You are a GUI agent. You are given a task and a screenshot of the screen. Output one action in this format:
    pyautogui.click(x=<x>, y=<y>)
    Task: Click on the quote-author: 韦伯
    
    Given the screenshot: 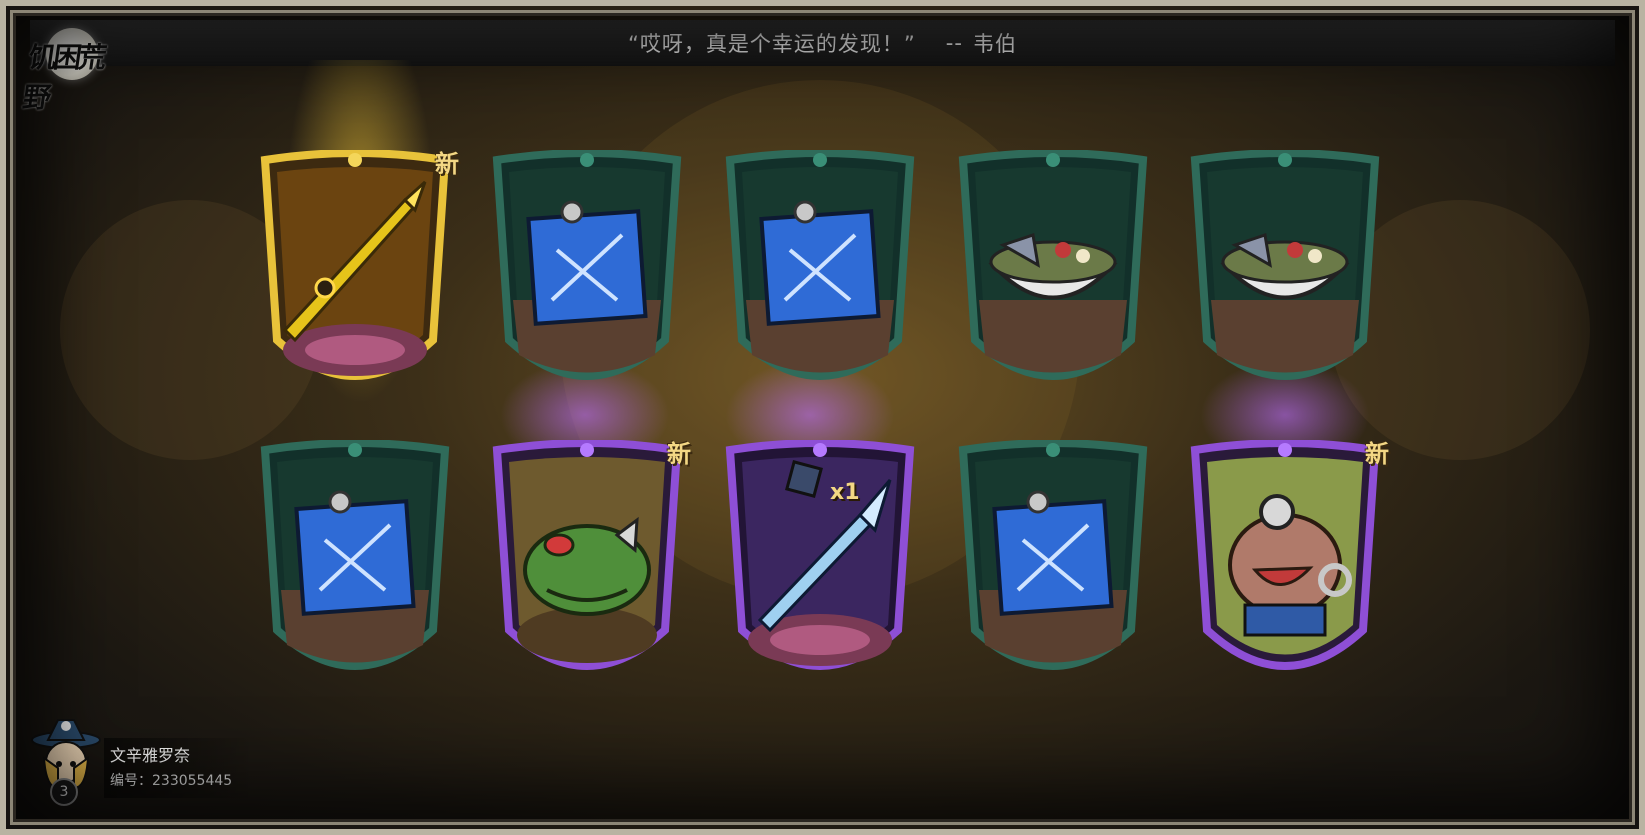 What is the action you would take?
    pyautogui.click(x=994, y=44)
    